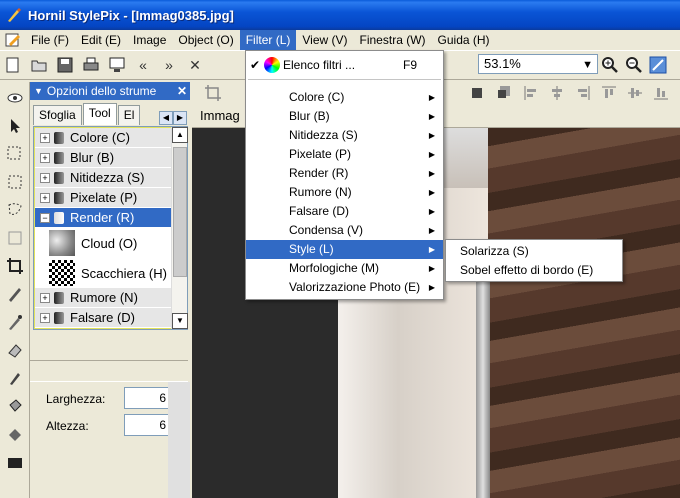 The image size is (680, 498). Describe the element at coordinates (15, 434) in the screenshot. I see `fill-icon` at that location.